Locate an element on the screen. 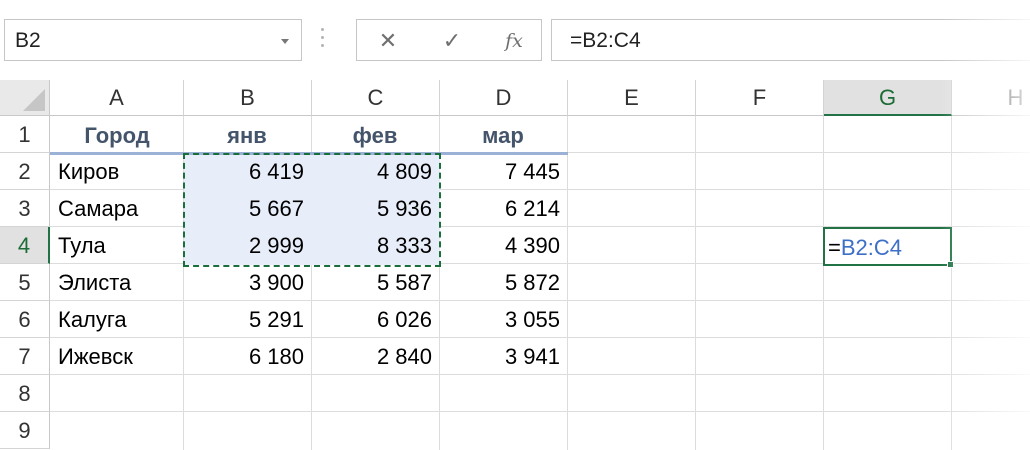 The width and height of the screenshot is (1030, 450). grip-handle-icon is located at coordinates (323, 40).